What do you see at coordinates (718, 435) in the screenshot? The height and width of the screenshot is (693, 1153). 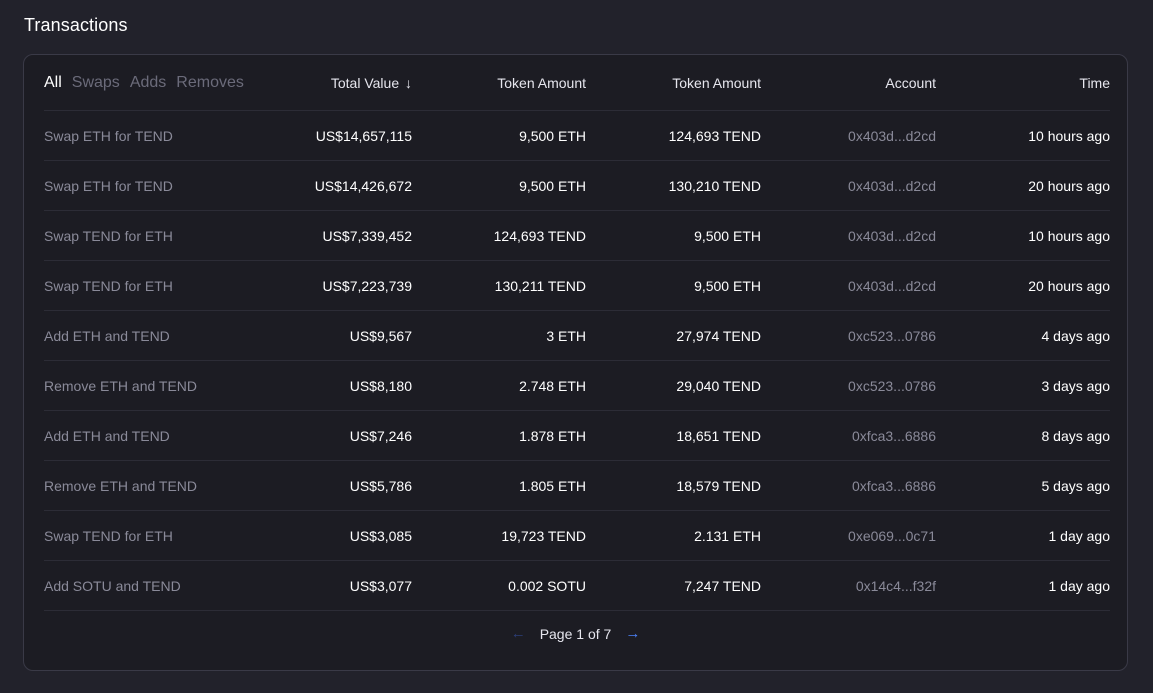 I see `token-amount-2: 18,651 TEND` at bounding box center [718, 435].